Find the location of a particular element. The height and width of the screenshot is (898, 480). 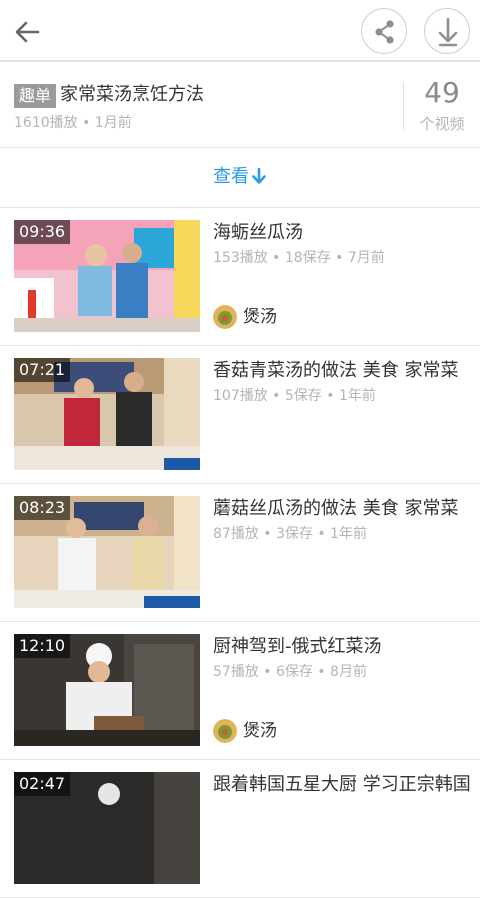

share-button is located at coordinates (384, 31).